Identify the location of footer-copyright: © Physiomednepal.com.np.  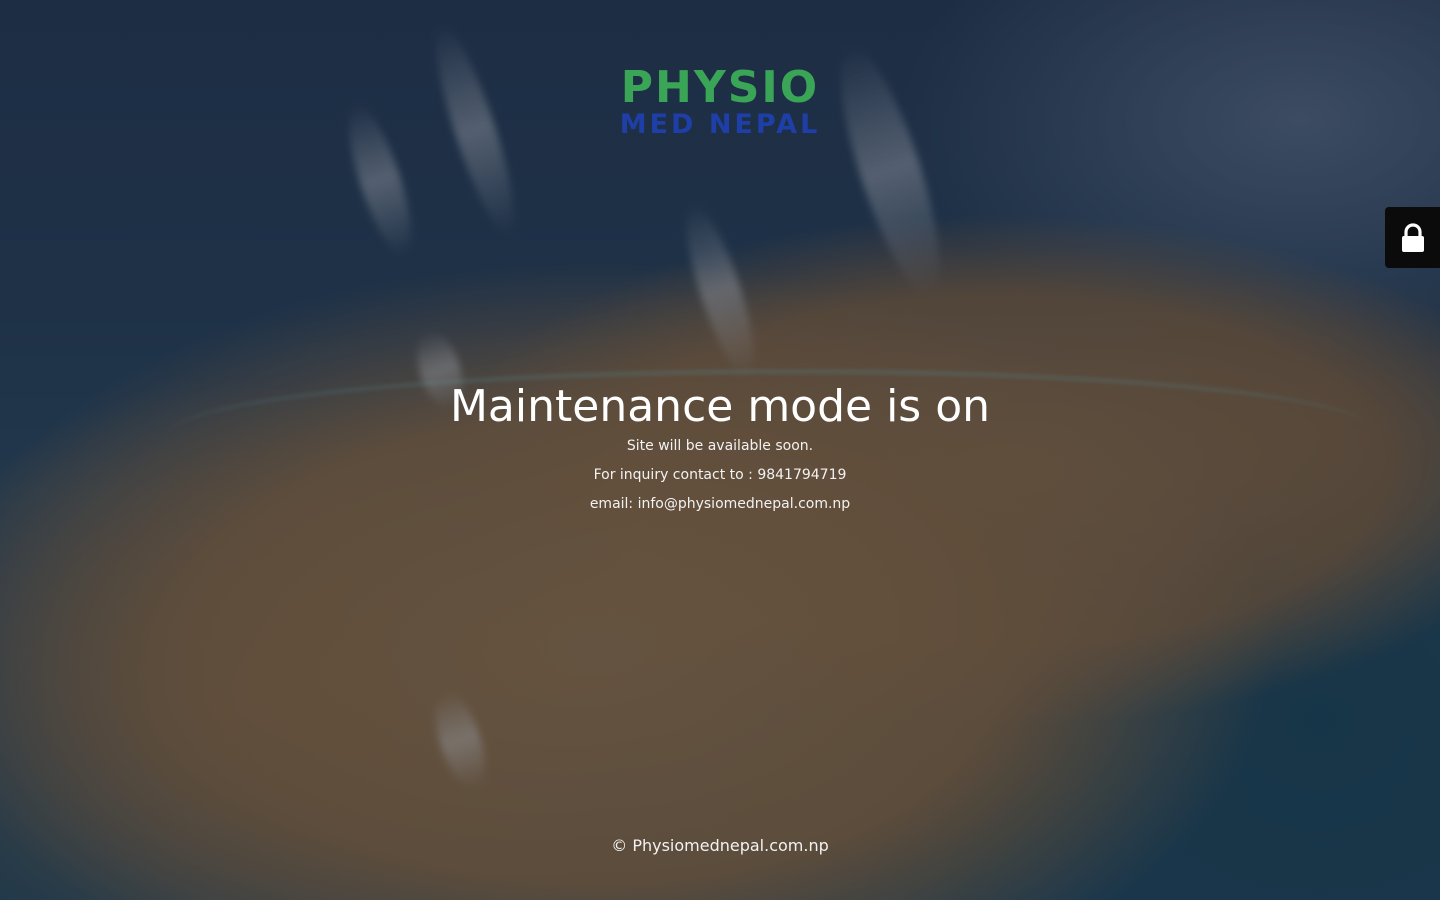
(720, 845).